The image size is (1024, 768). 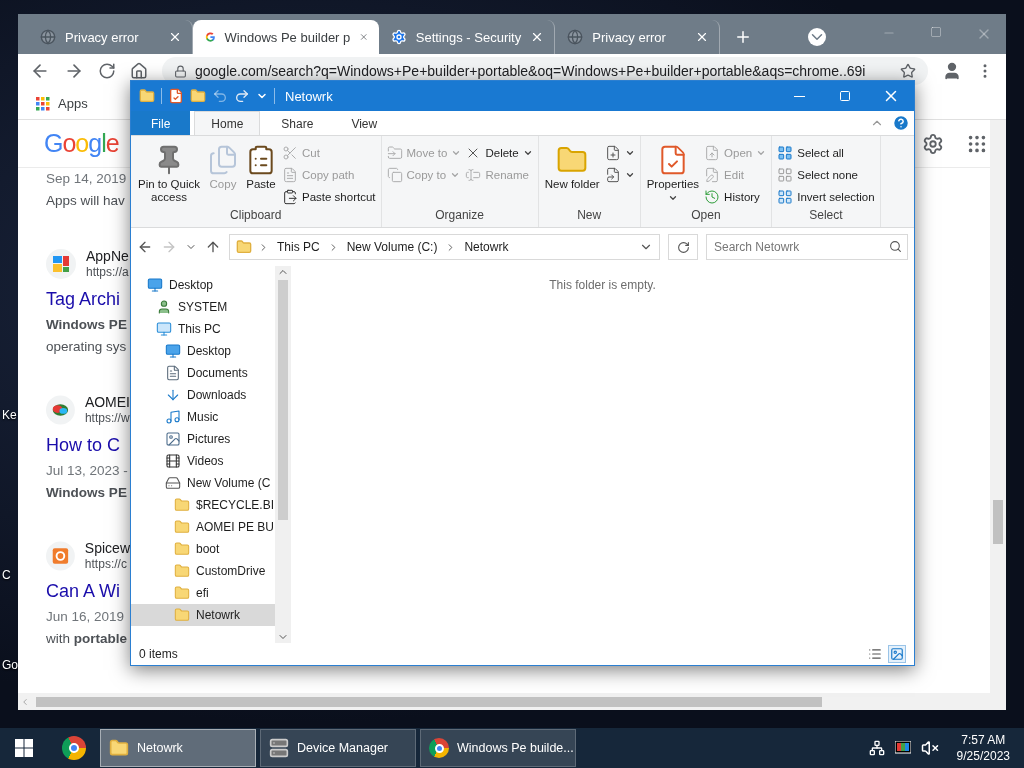 What do you see at coordinates (673, 173) in the screenshot?
I see `ribbon-button: Properties` at bounding box center [673, 173].